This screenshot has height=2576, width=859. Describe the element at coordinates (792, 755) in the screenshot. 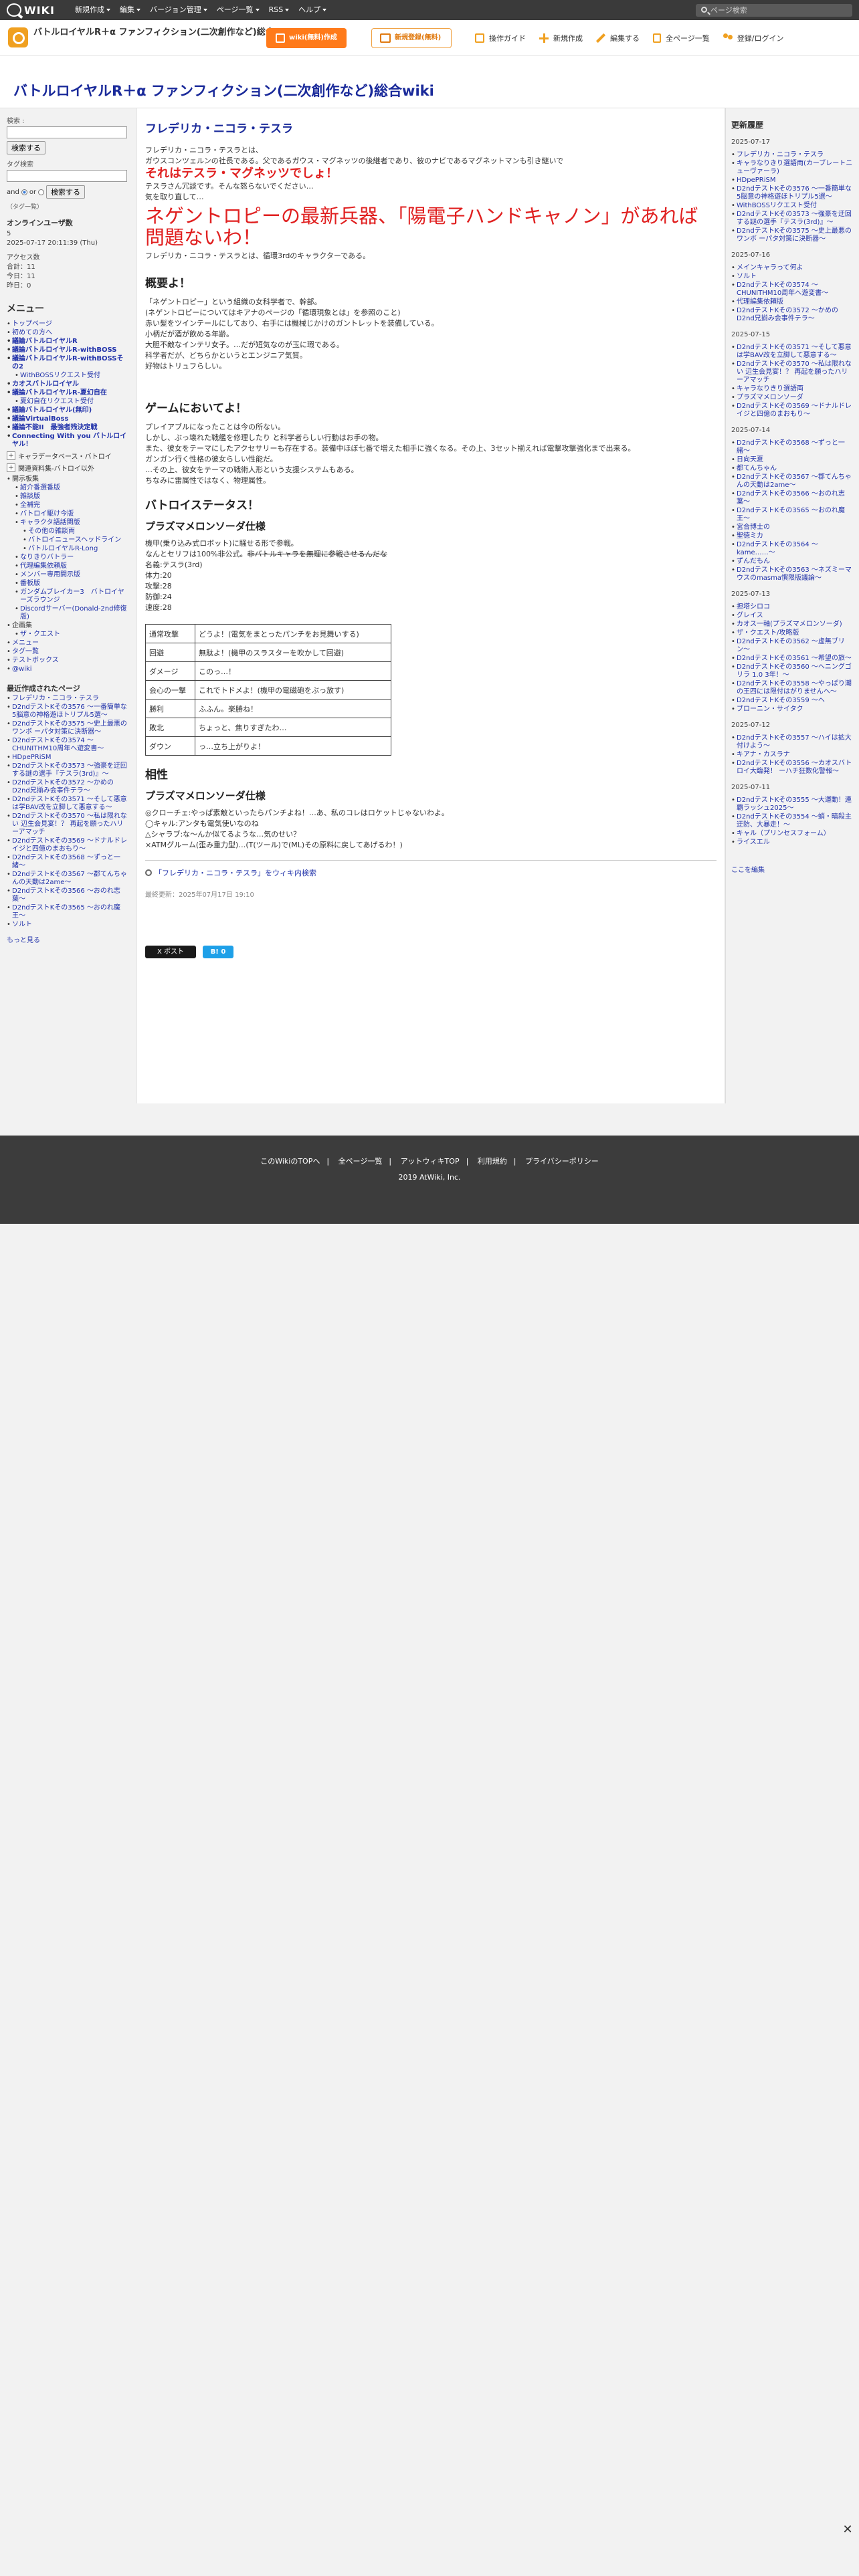

I see `update-item: キアナ・カスラナ` at that location.